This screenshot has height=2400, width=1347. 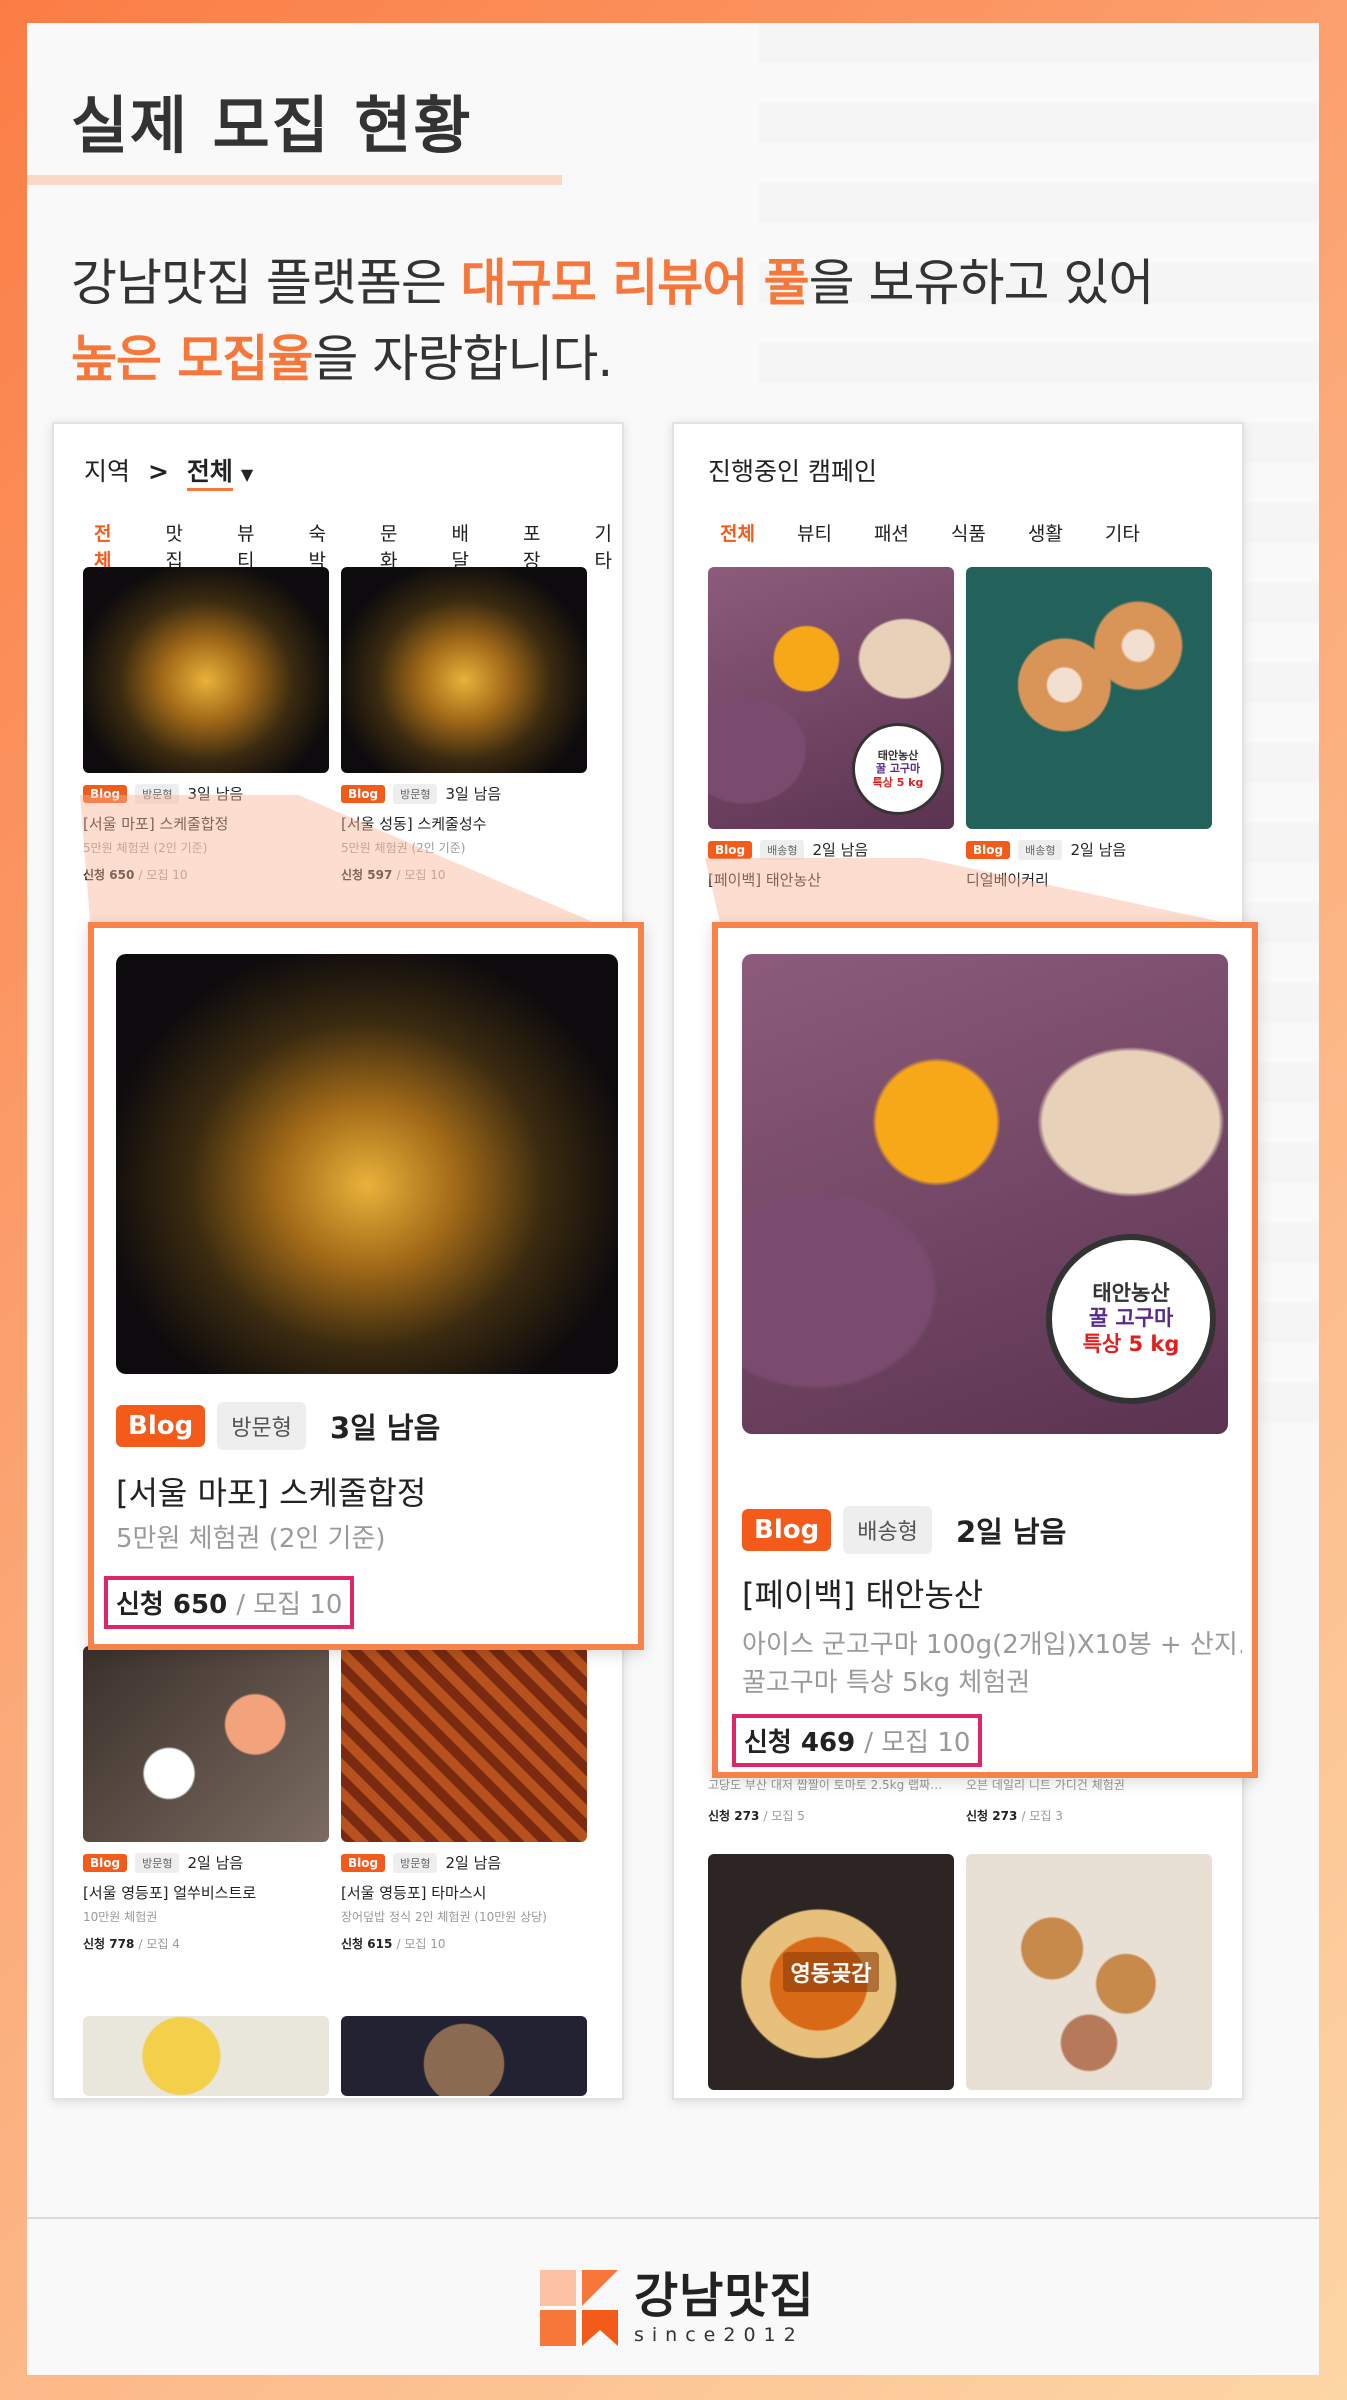 What do you see at coordinates (251, 1539) in the screenshot?
I see `card-subtitle: 5만원 체험권 (2인 기준)` at bounding box center [251, 1539].